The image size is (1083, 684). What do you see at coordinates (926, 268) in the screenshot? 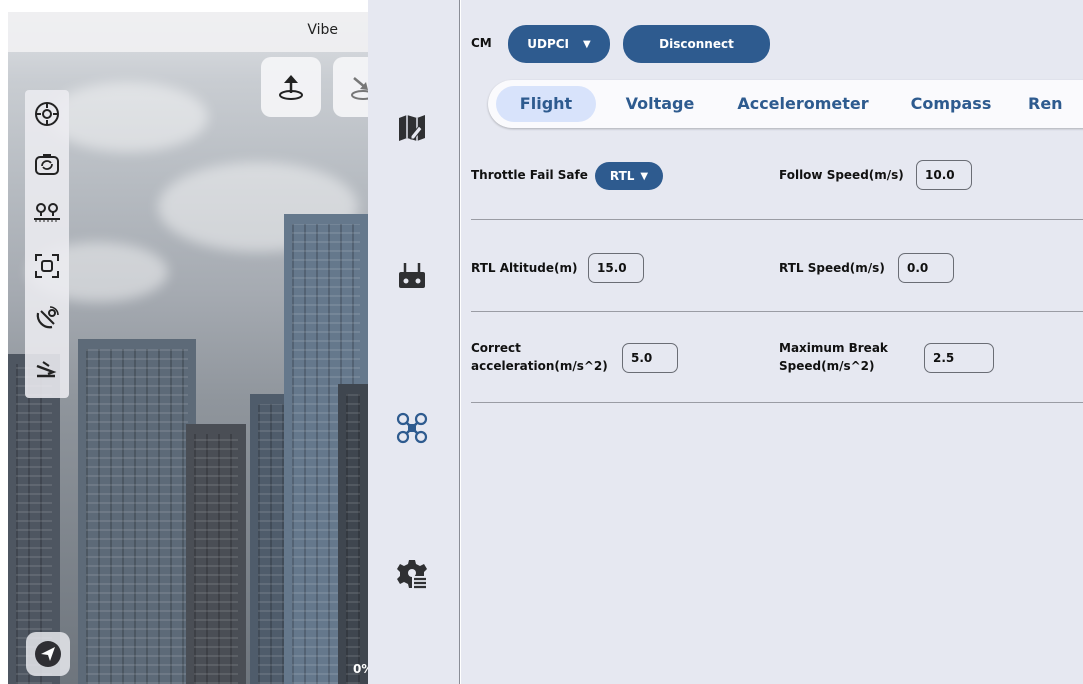
I see `rtl-speed-field: 0.0` at bounding box center [926, 268].